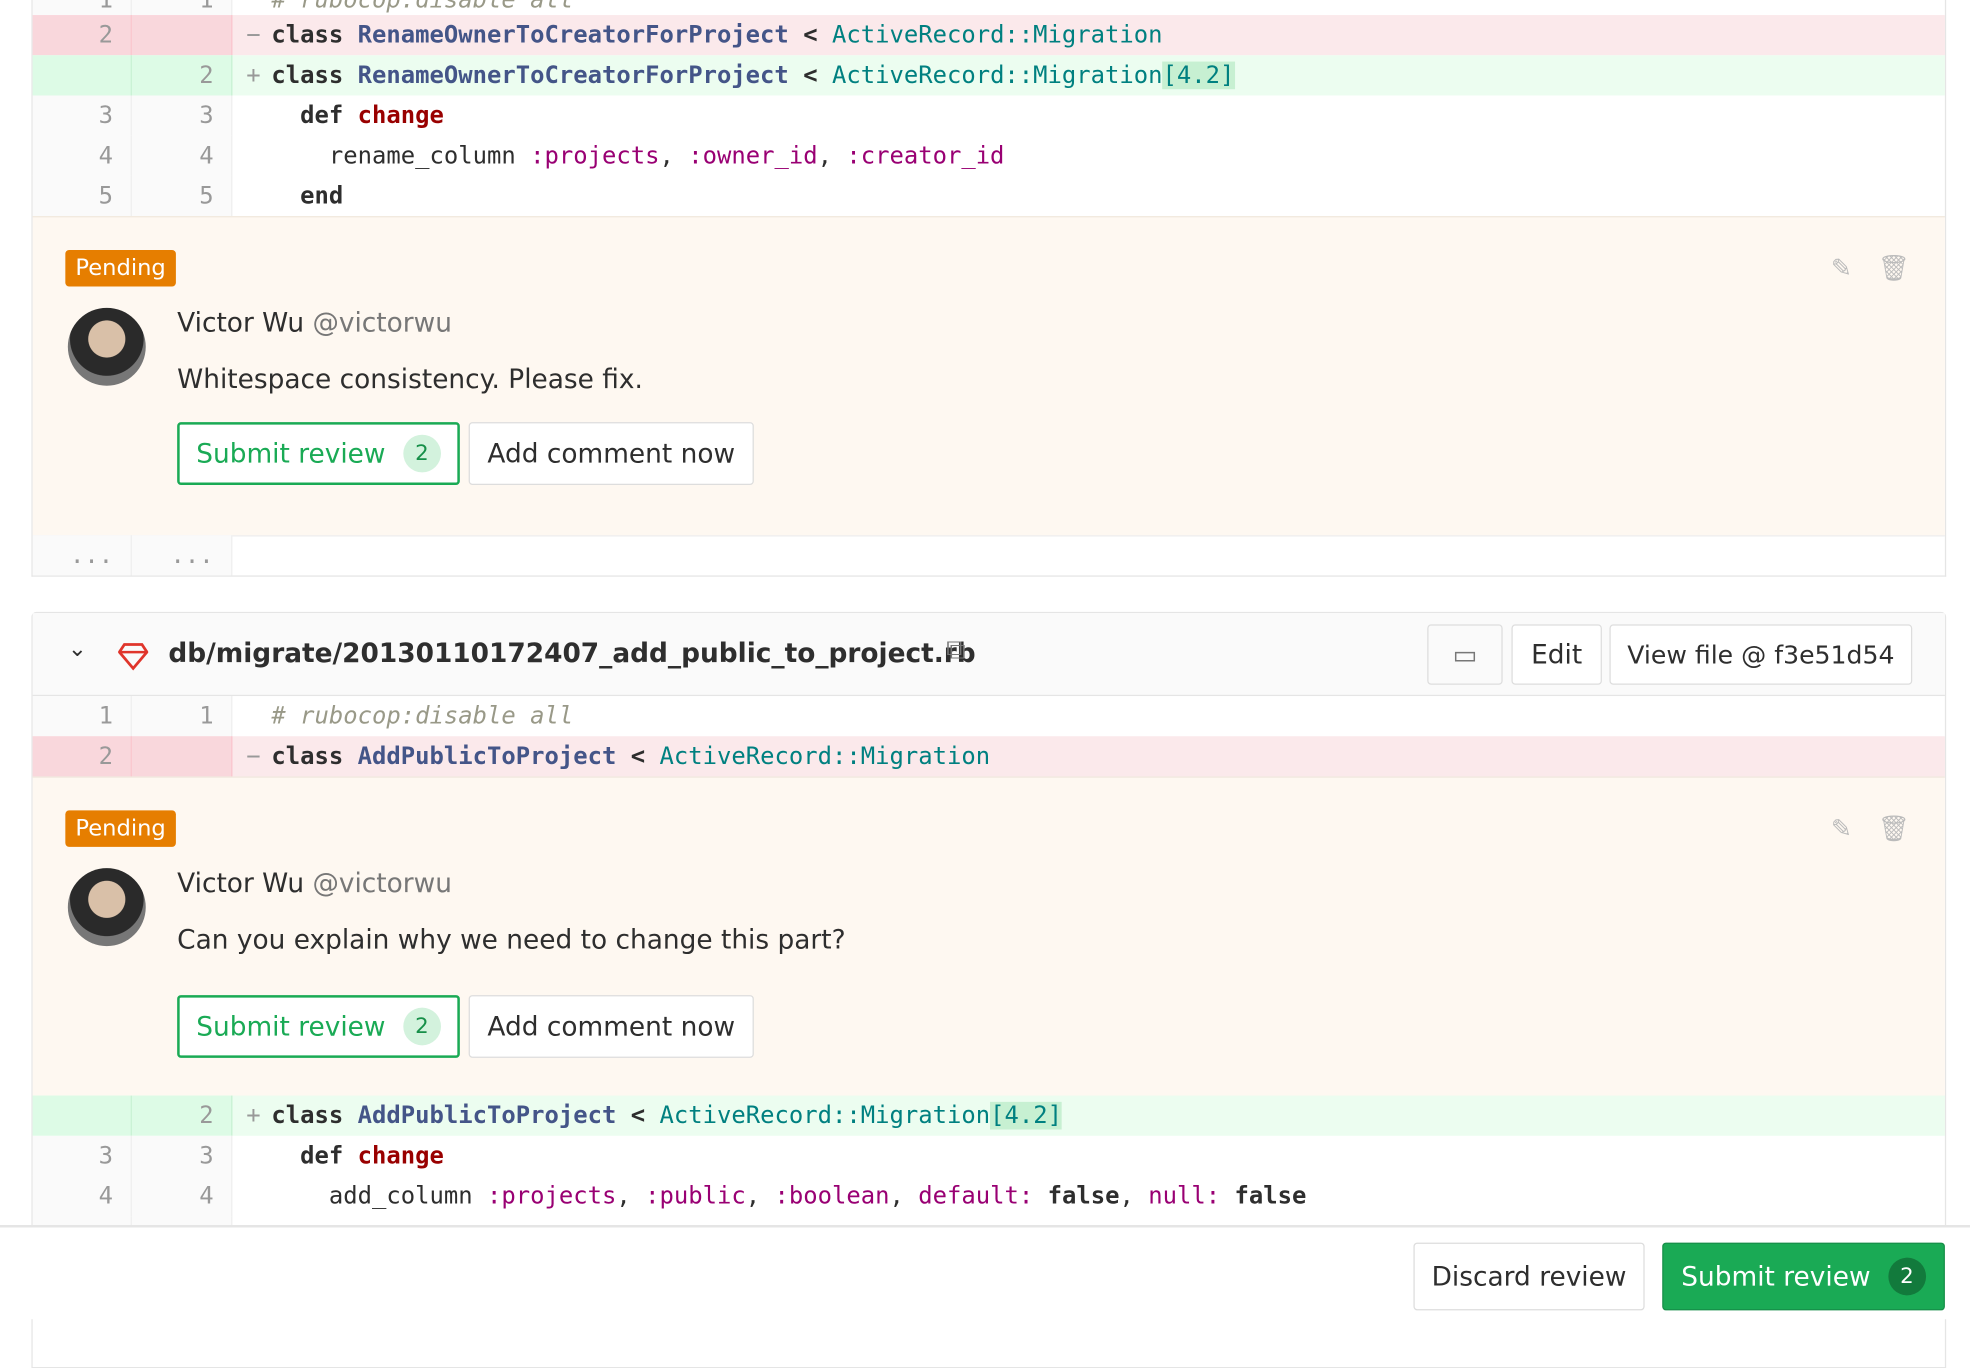 The width and height of the screenshot is (1970, 1368). I want to click on old-line-number: 5, so click(82, 196).